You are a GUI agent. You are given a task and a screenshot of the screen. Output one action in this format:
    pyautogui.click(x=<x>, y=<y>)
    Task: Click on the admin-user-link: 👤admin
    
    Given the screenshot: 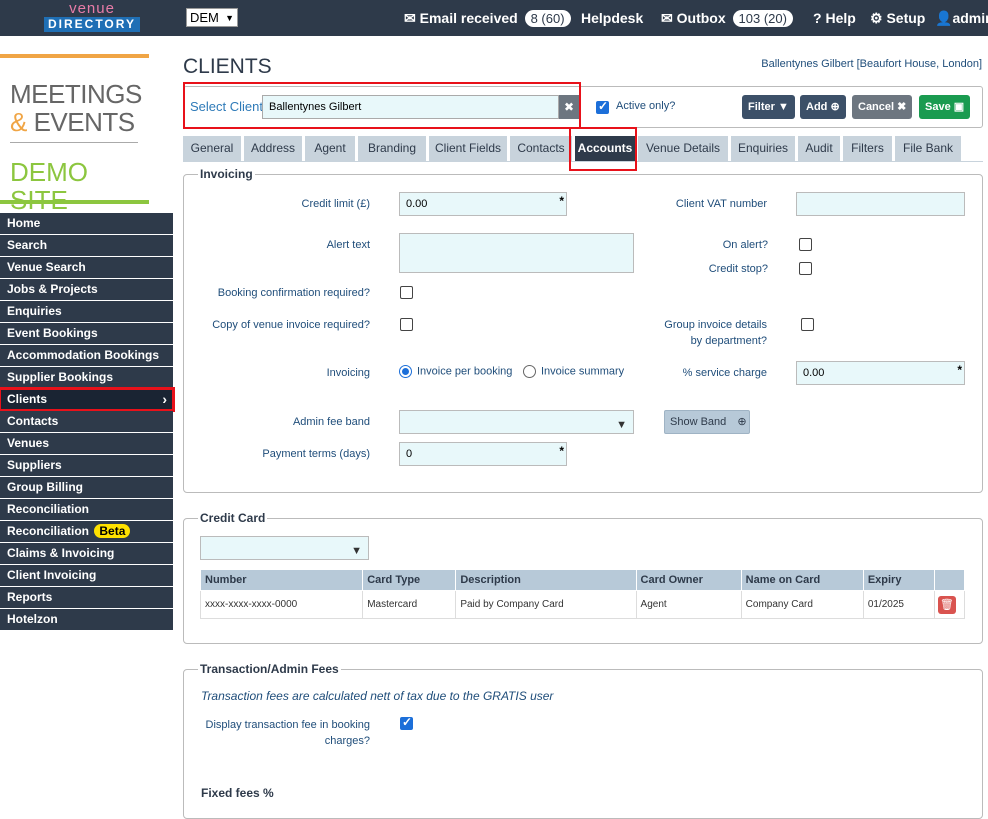 What is the action you would take?
    pyautogui.click(x=961, y=18)
    